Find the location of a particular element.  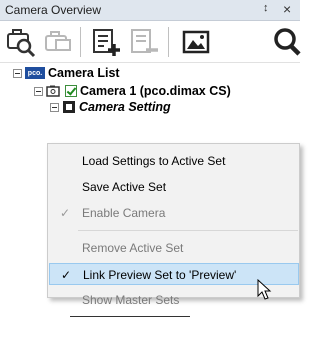

toolbar is located at coordinates (150, 42).